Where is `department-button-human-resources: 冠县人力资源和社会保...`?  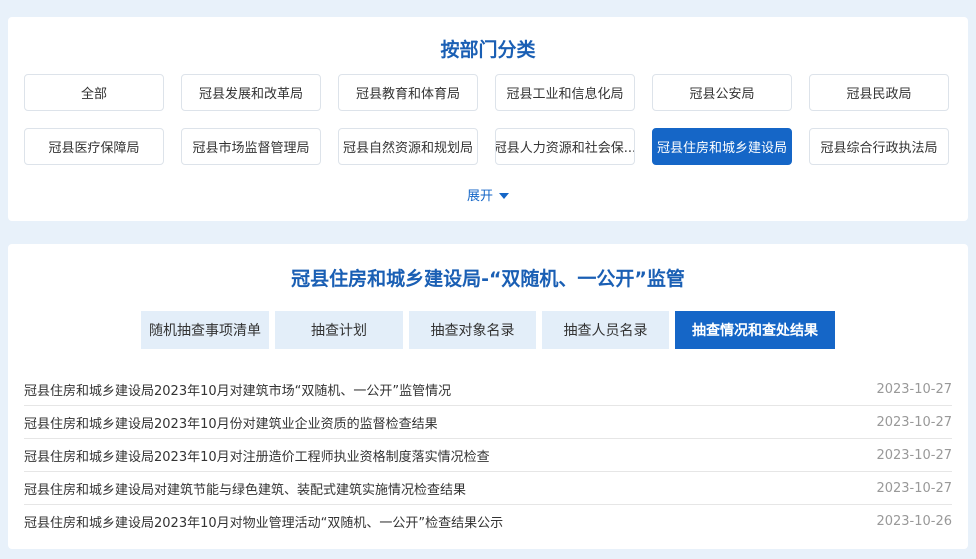 department-button-human-resources: 冠县人力资源和社会保... is located at coordinates (565, 146).